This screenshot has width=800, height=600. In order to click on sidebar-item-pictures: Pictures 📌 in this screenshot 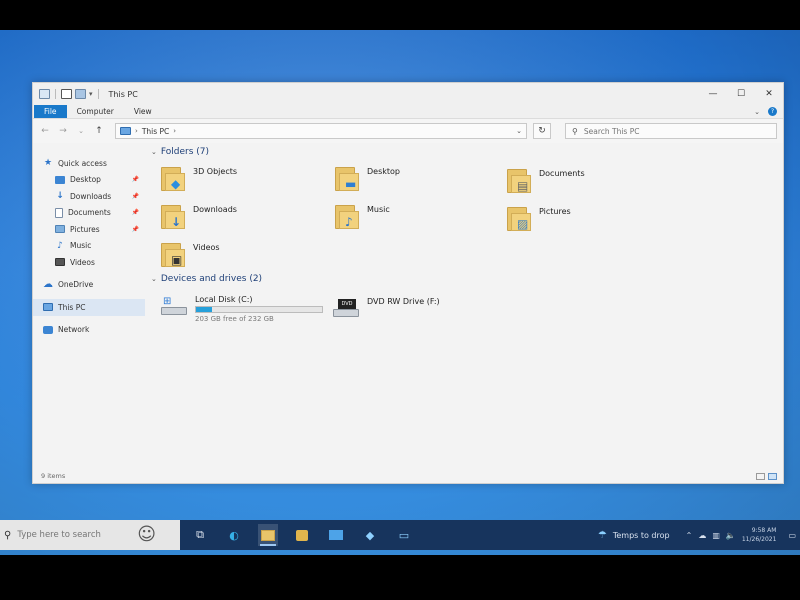, I will do `click(89, 229)`.